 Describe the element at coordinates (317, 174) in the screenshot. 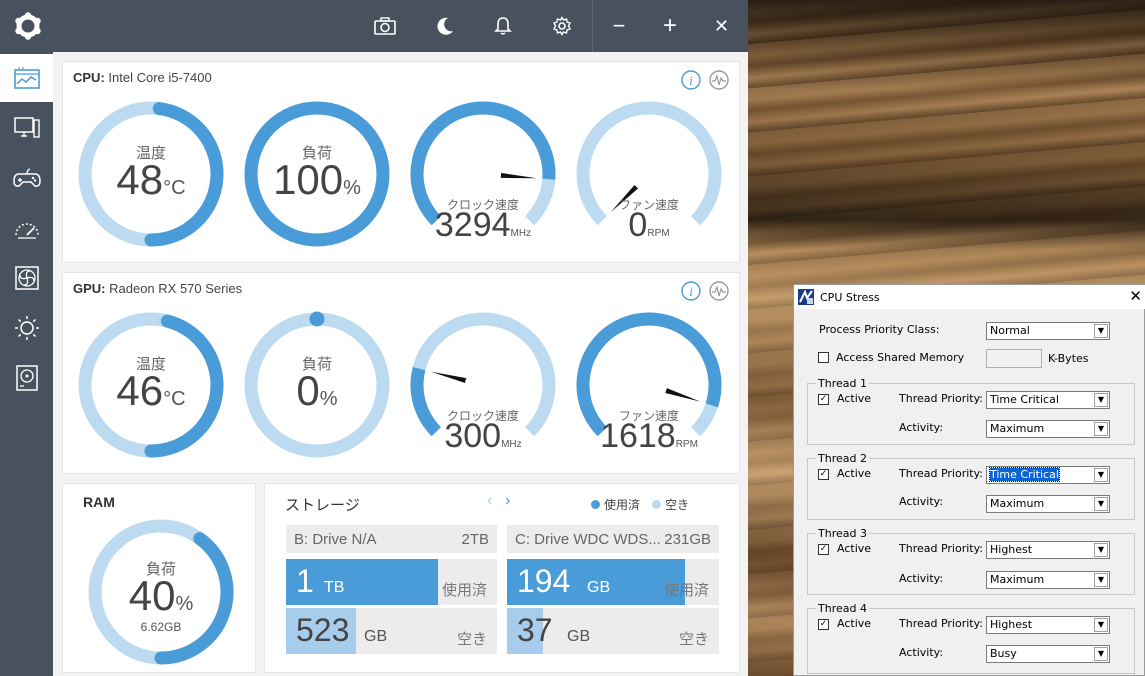

I see `cpu-load-gauge: 負荷 100%` at that location.